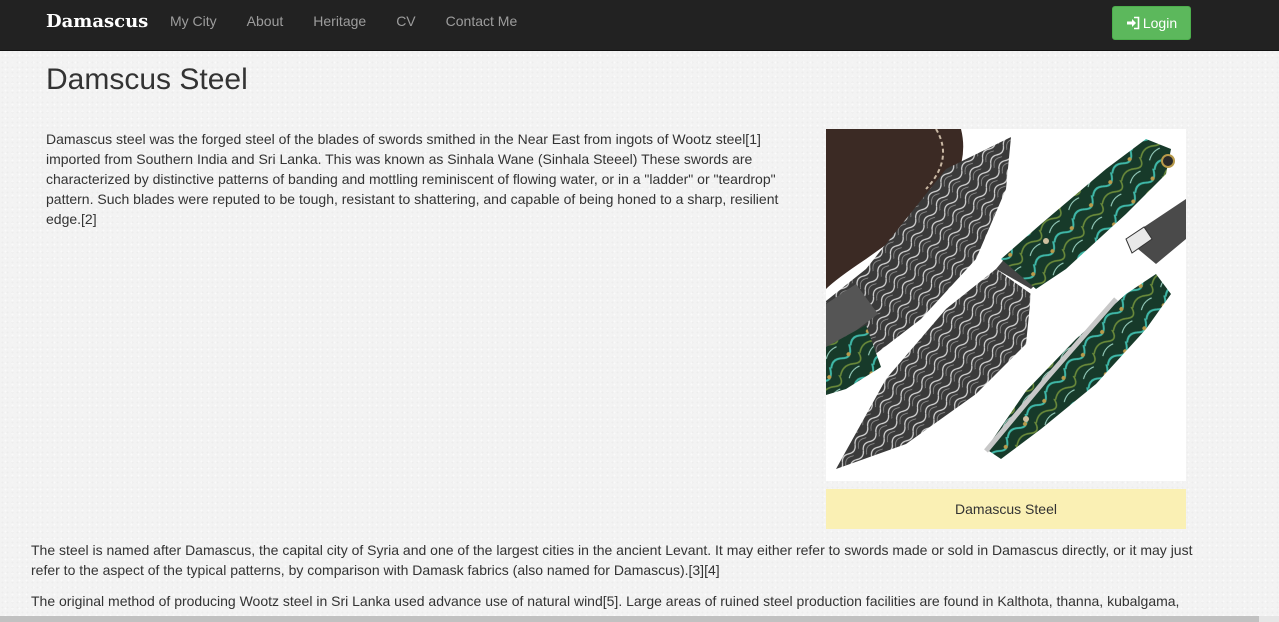 The width and height of the screenshot is (1279, 622). Describe the element at coordinates (405, 21) in the screenshot. I see `nav-link-cv: CV` at that location.